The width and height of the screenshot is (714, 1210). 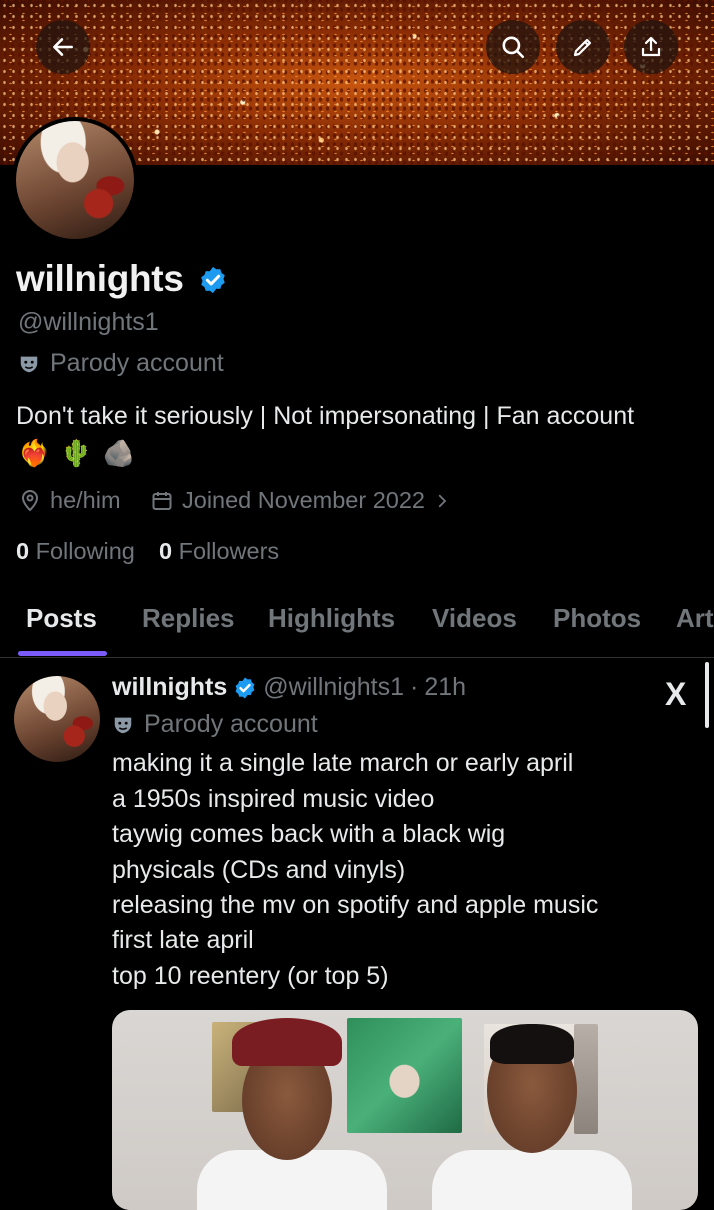 I want to click on post-avatar-image, so click(x=57, y=719).